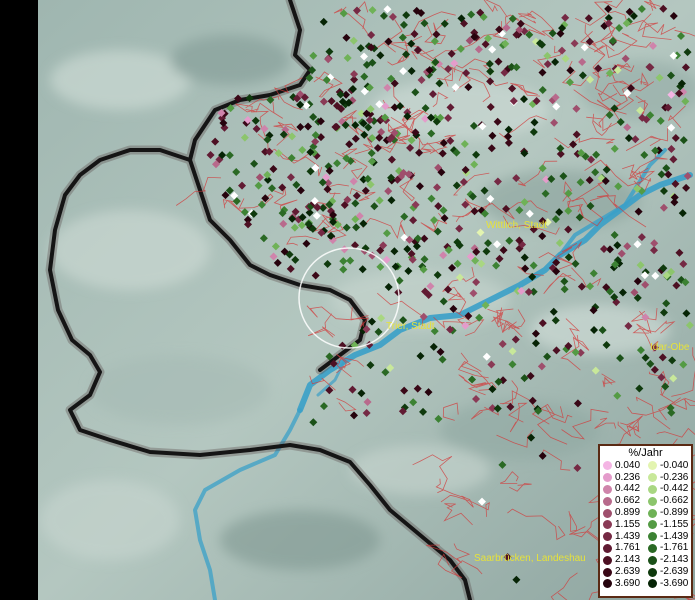 The image size is (695, 600). What do you see at coordinates (674, 513) in the screenshot?
I see `legend-label: -0.899` at bounding box center [674, 513].